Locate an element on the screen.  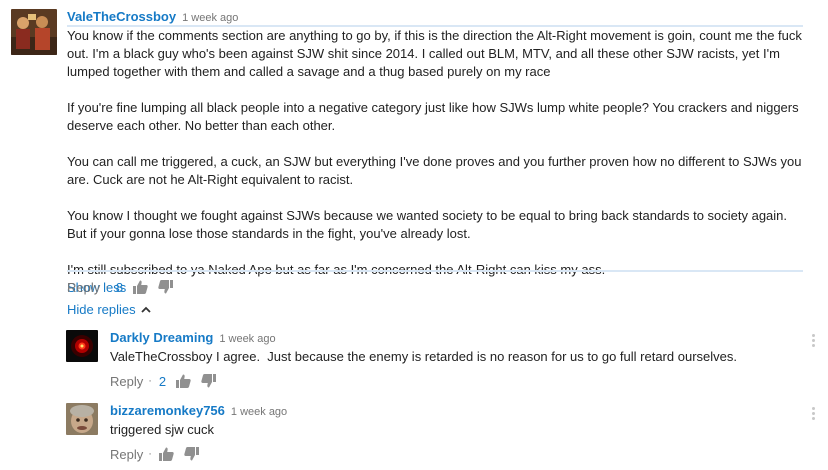
comment-expanded-rule-bottom is located at coordinates (435, 271).